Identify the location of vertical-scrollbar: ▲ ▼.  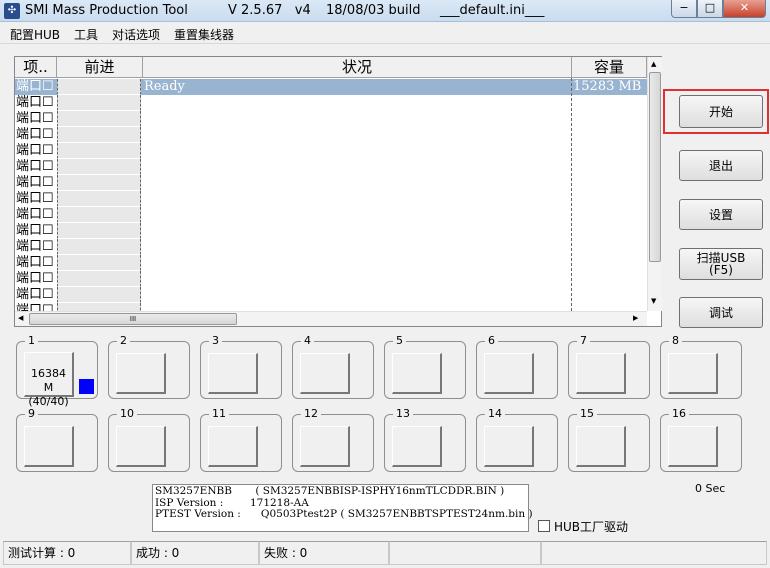
(654, 184).